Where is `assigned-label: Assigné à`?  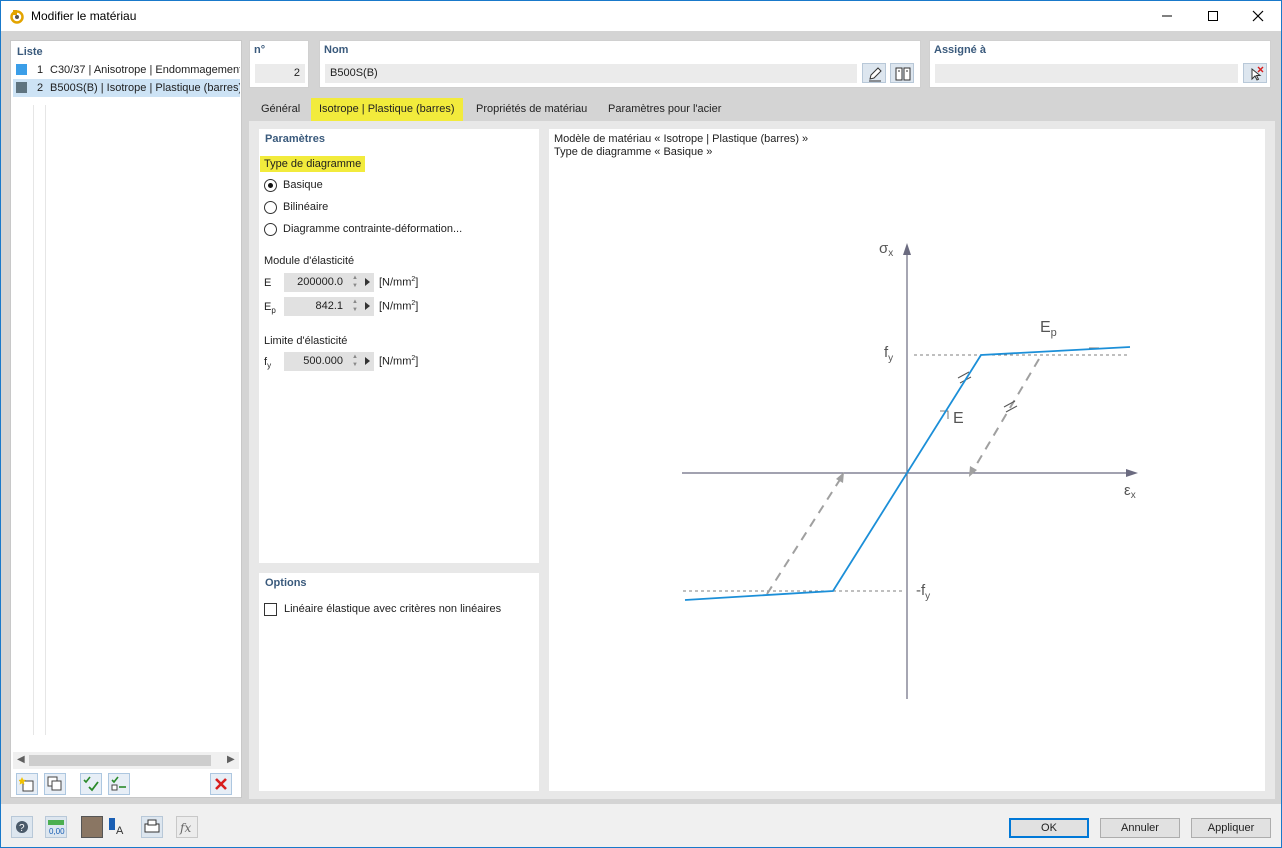
assigned-label: Assigné à is located at coordinates (960, 50).